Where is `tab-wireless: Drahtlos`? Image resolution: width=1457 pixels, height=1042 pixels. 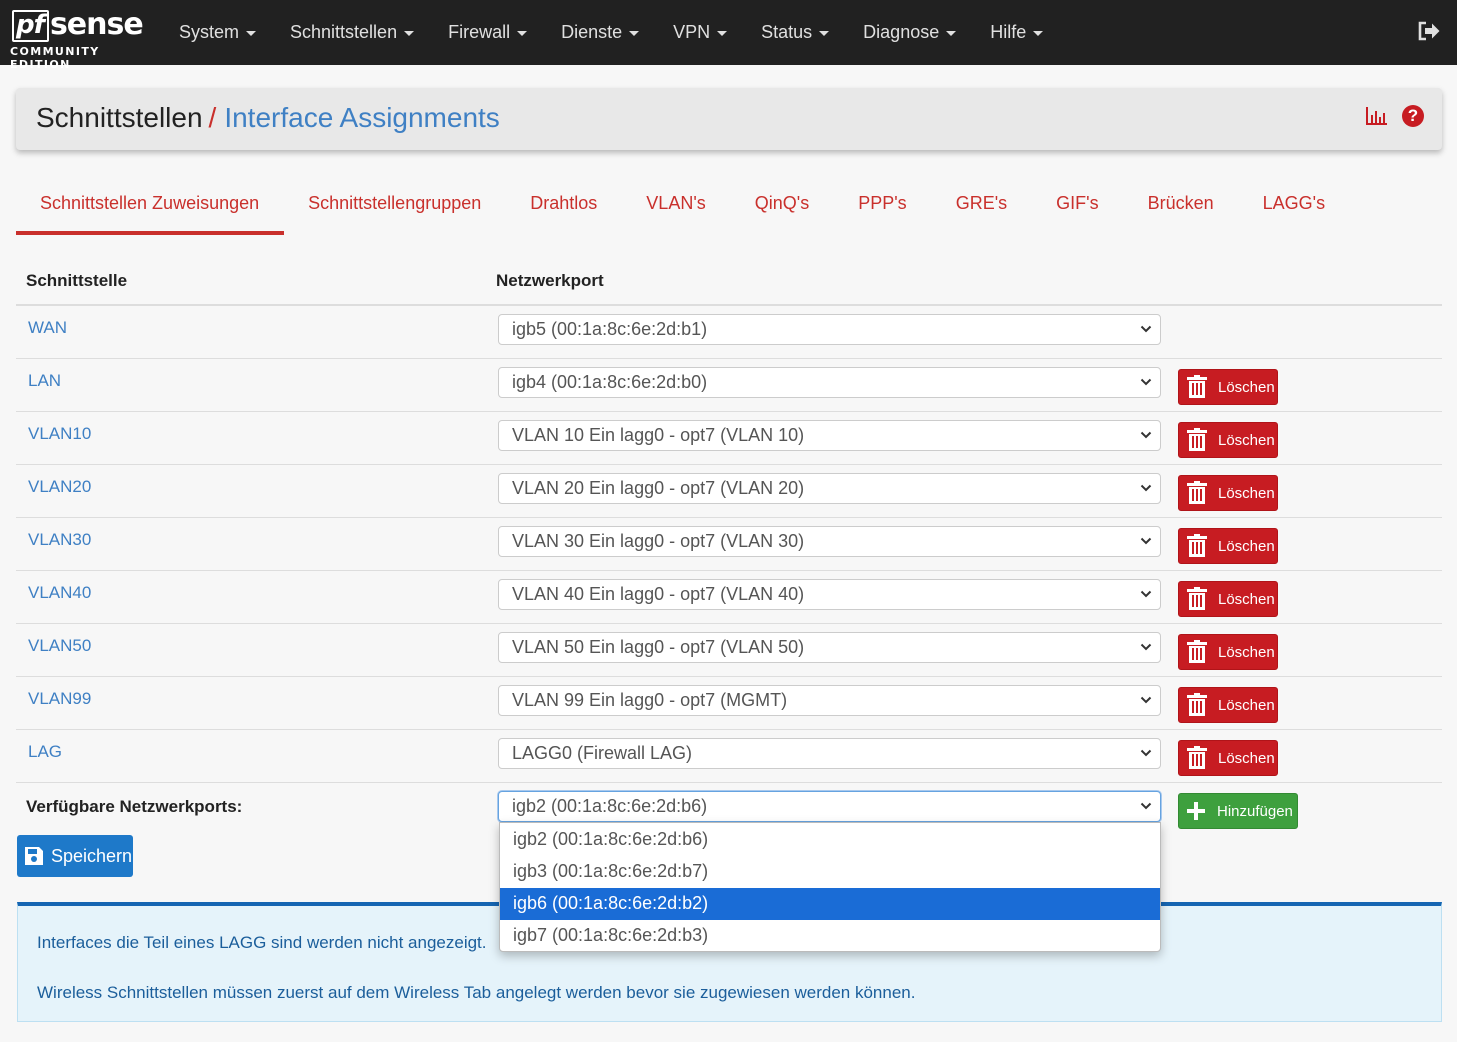
tab-wireless: Drahtlos is located at coordinates (564, 205).